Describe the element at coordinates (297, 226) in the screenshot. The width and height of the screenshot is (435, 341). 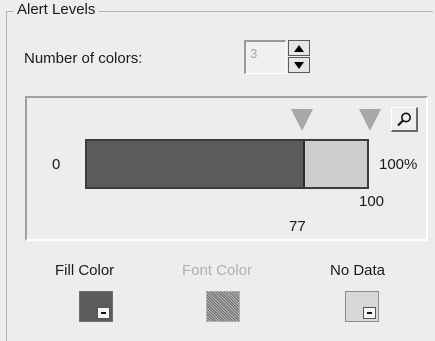
I see `threshold-mid-value: 77` at that location.